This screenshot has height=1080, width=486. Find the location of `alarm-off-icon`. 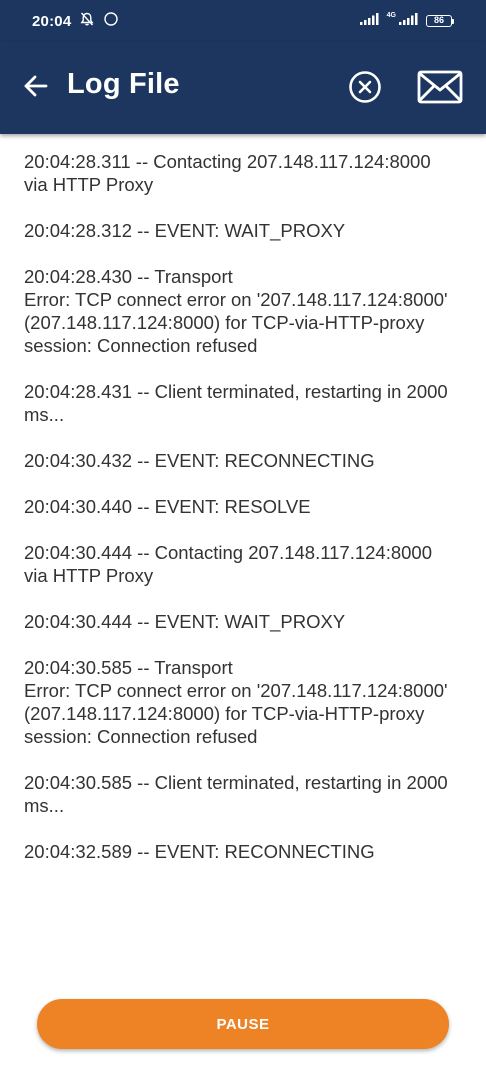

alarm-off-icon is located at coordinates (87, 21).